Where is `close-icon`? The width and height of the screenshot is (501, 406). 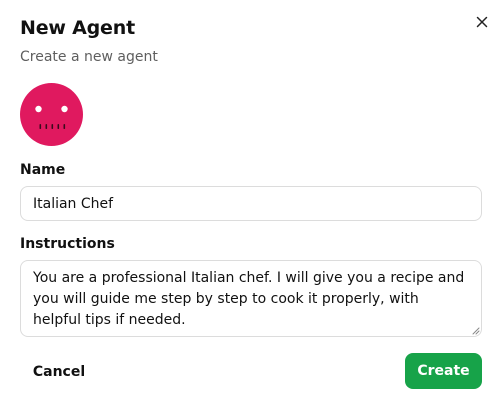
close-icon is located at coordinates (482, 22).